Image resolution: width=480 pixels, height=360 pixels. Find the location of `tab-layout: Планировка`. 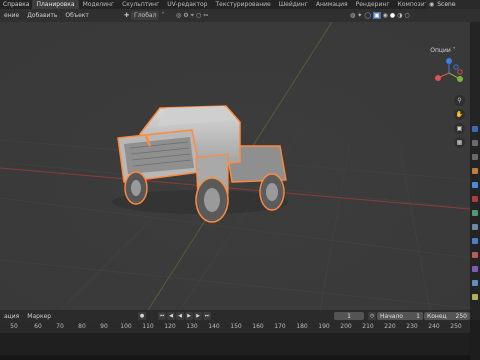

tab-layout: Планировка is located at coordinates (55, 4).